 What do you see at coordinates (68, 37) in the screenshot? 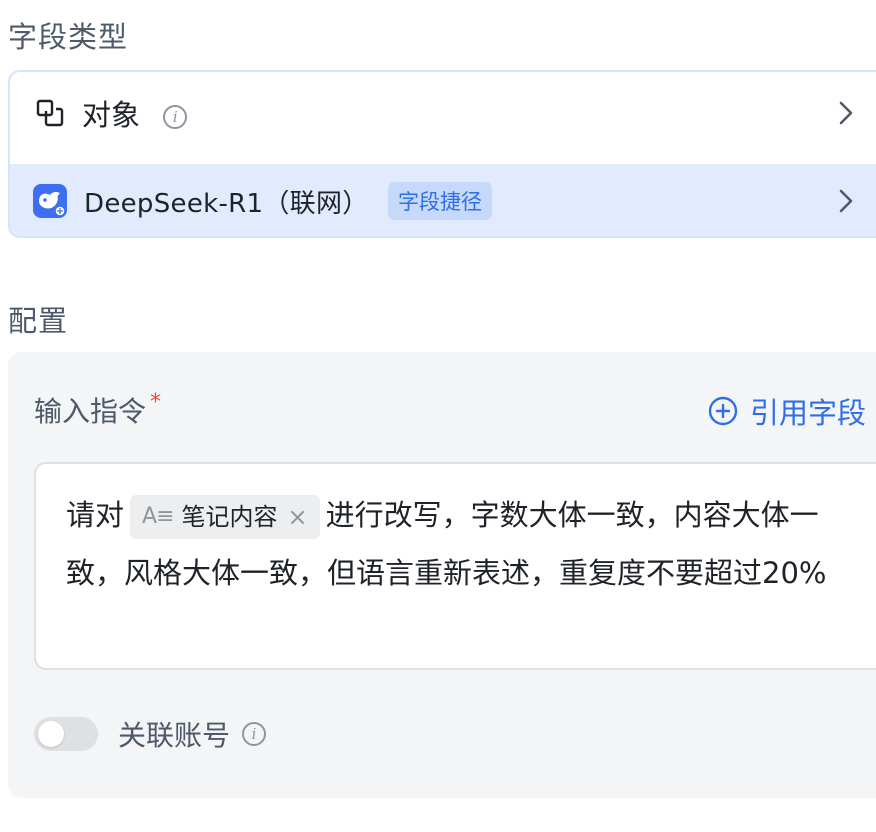
I see `field-type-title: 字段类型` at bounding box center [68, 37].